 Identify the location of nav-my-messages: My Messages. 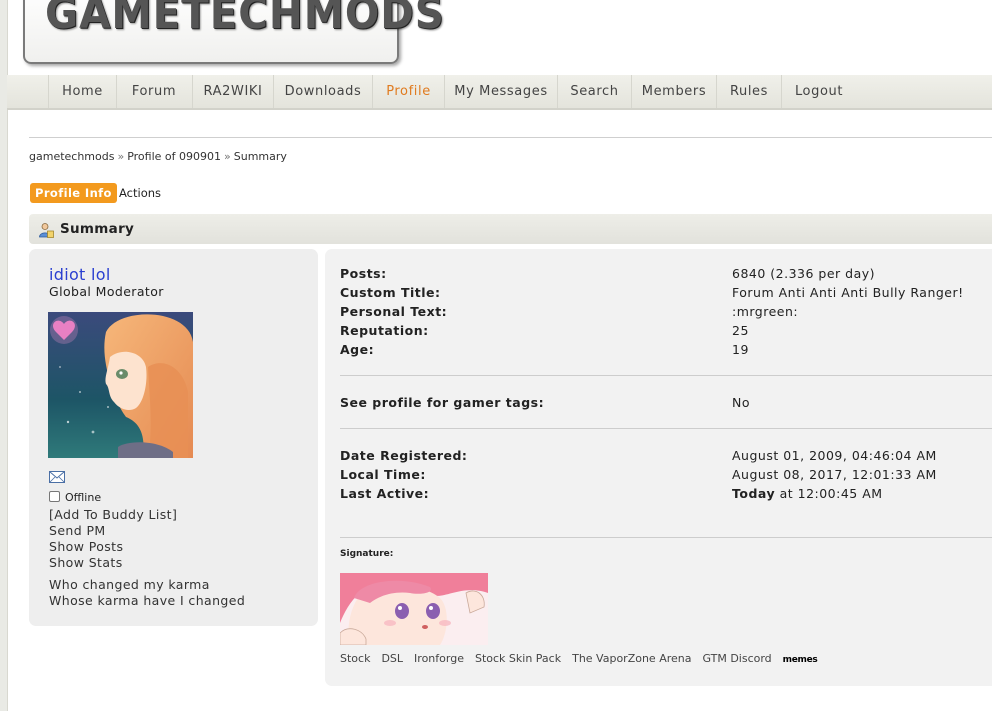
(501, 91).